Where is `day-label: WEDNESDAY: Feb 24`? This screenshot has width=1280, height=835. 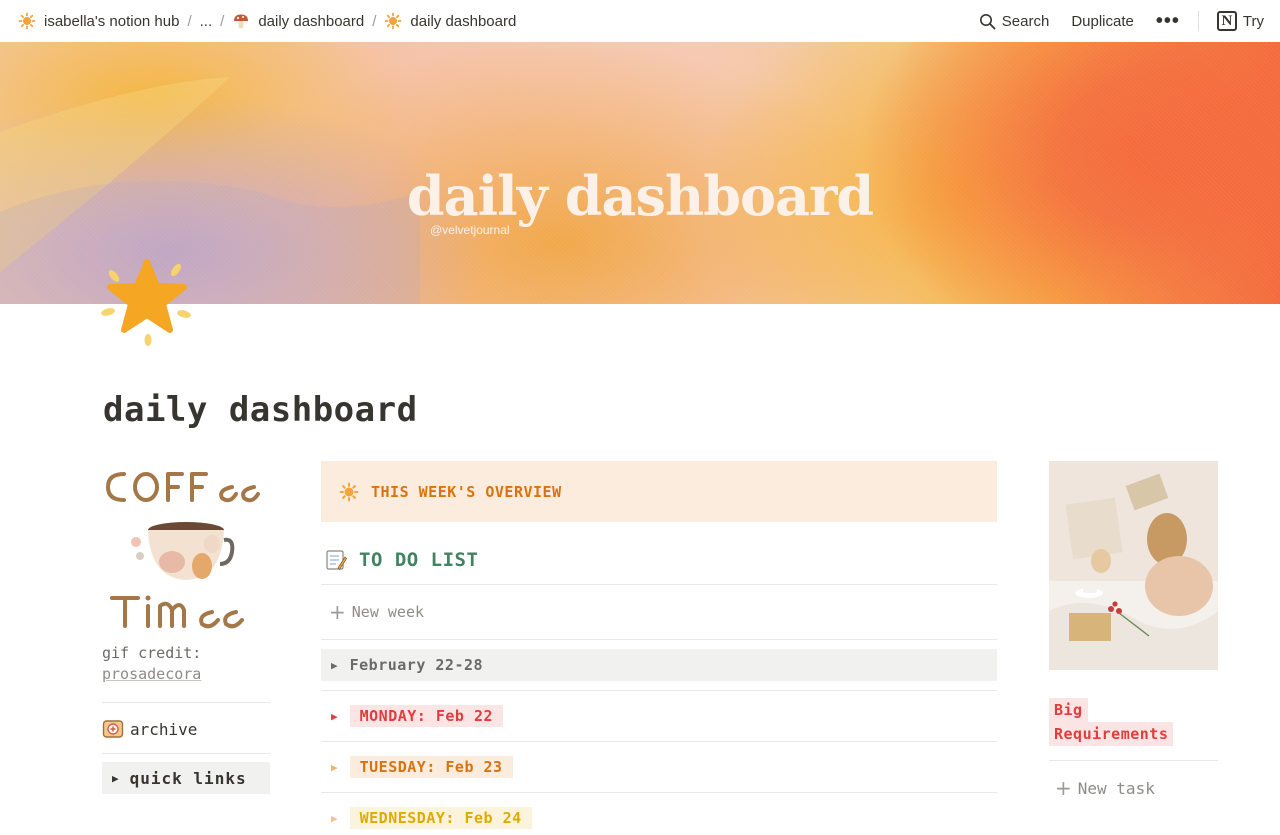 day-label: WEDNESDAY: Feb 24 is located at coordinates (440, 818).